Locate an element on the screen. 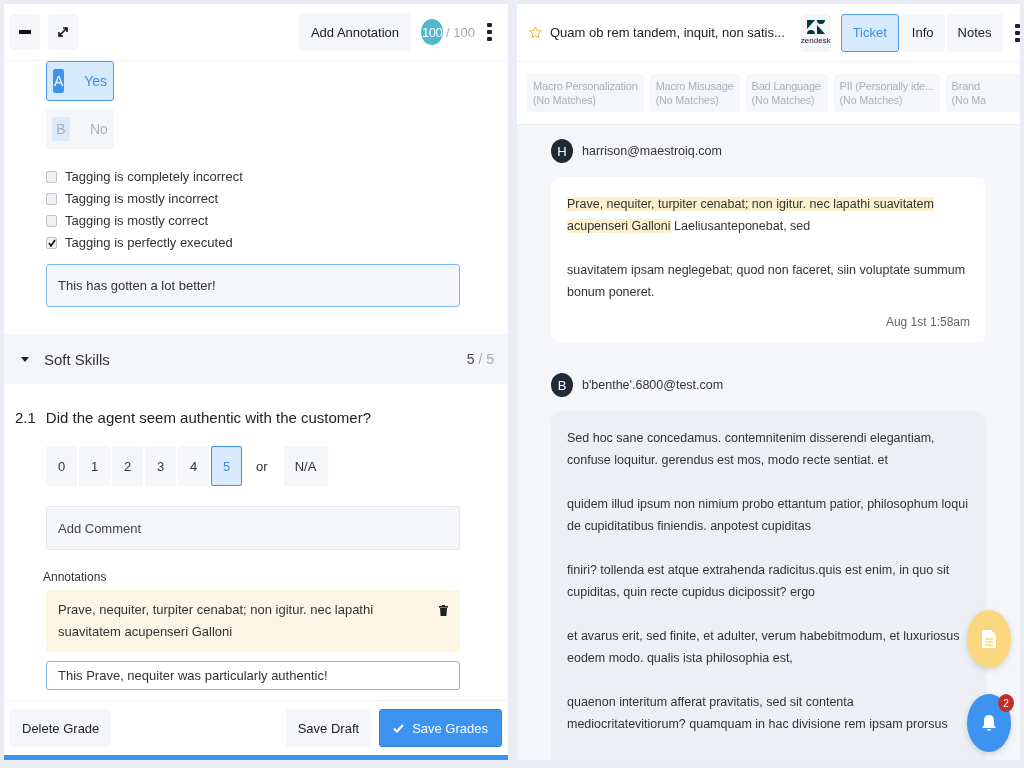  score-option: 2 is located at coordinates (127, 466).